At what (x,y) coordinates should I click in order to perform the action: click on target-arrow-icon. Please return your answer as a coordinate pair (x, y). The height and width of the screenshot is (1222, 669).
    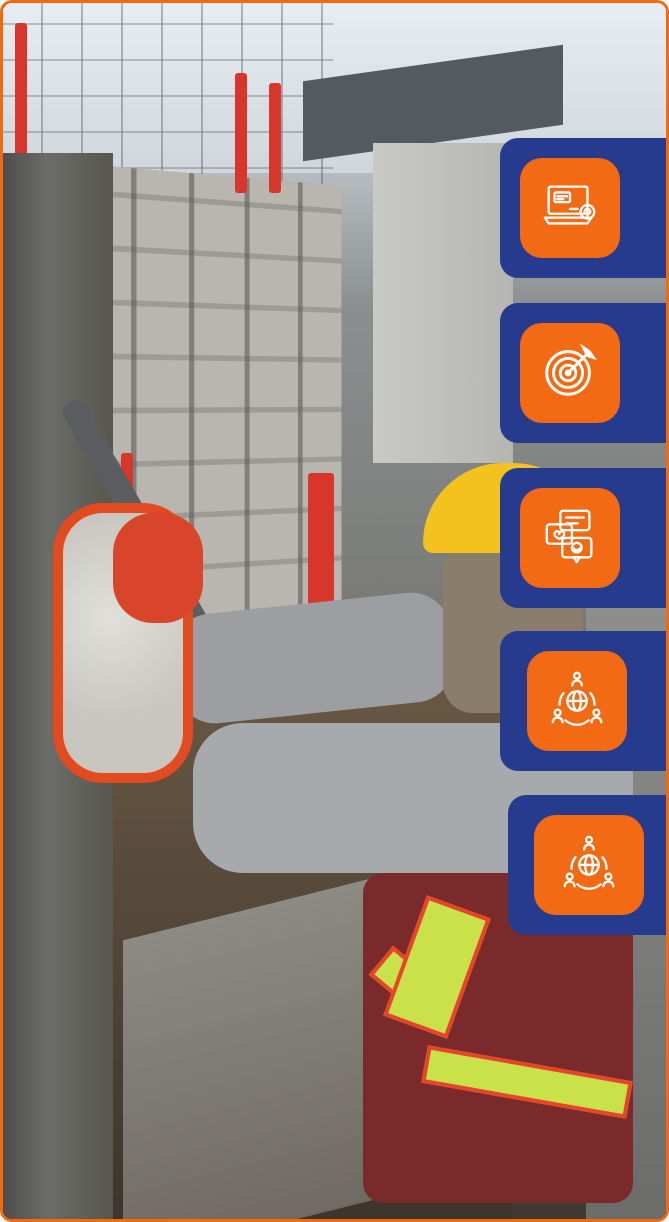
    Looking at the image, I should click on (570, 373).